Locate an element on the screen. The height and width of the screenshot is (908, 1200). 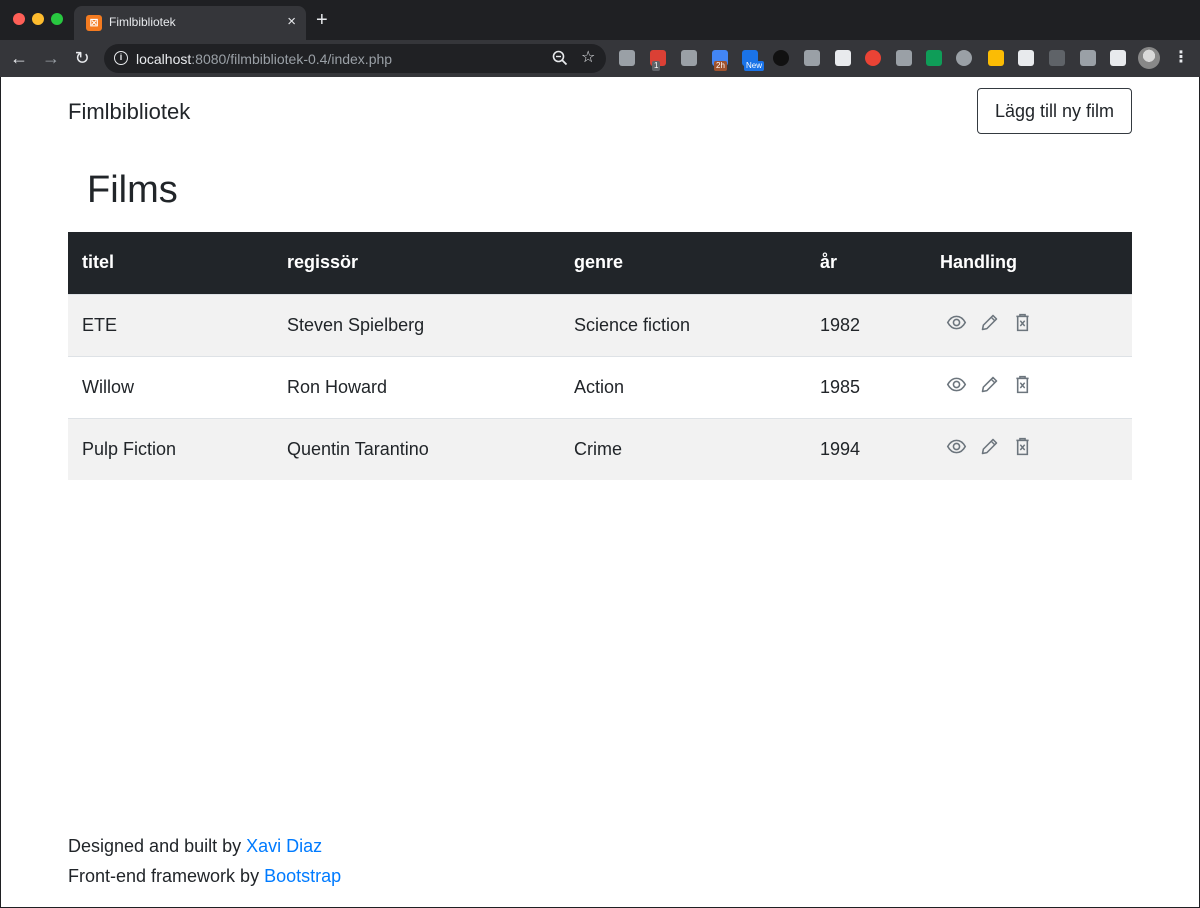
circle-extension-icon is located at coordinates (781, 58).